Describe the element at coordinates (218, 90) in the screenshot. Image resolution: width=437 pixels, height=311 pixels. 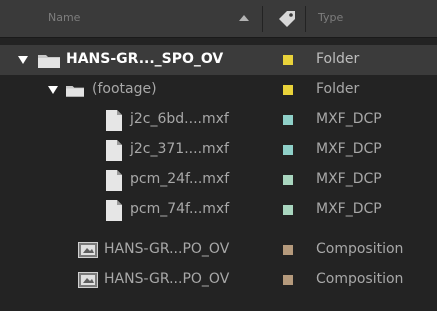
I see `project-item-row: (footage) Folder` at that location.